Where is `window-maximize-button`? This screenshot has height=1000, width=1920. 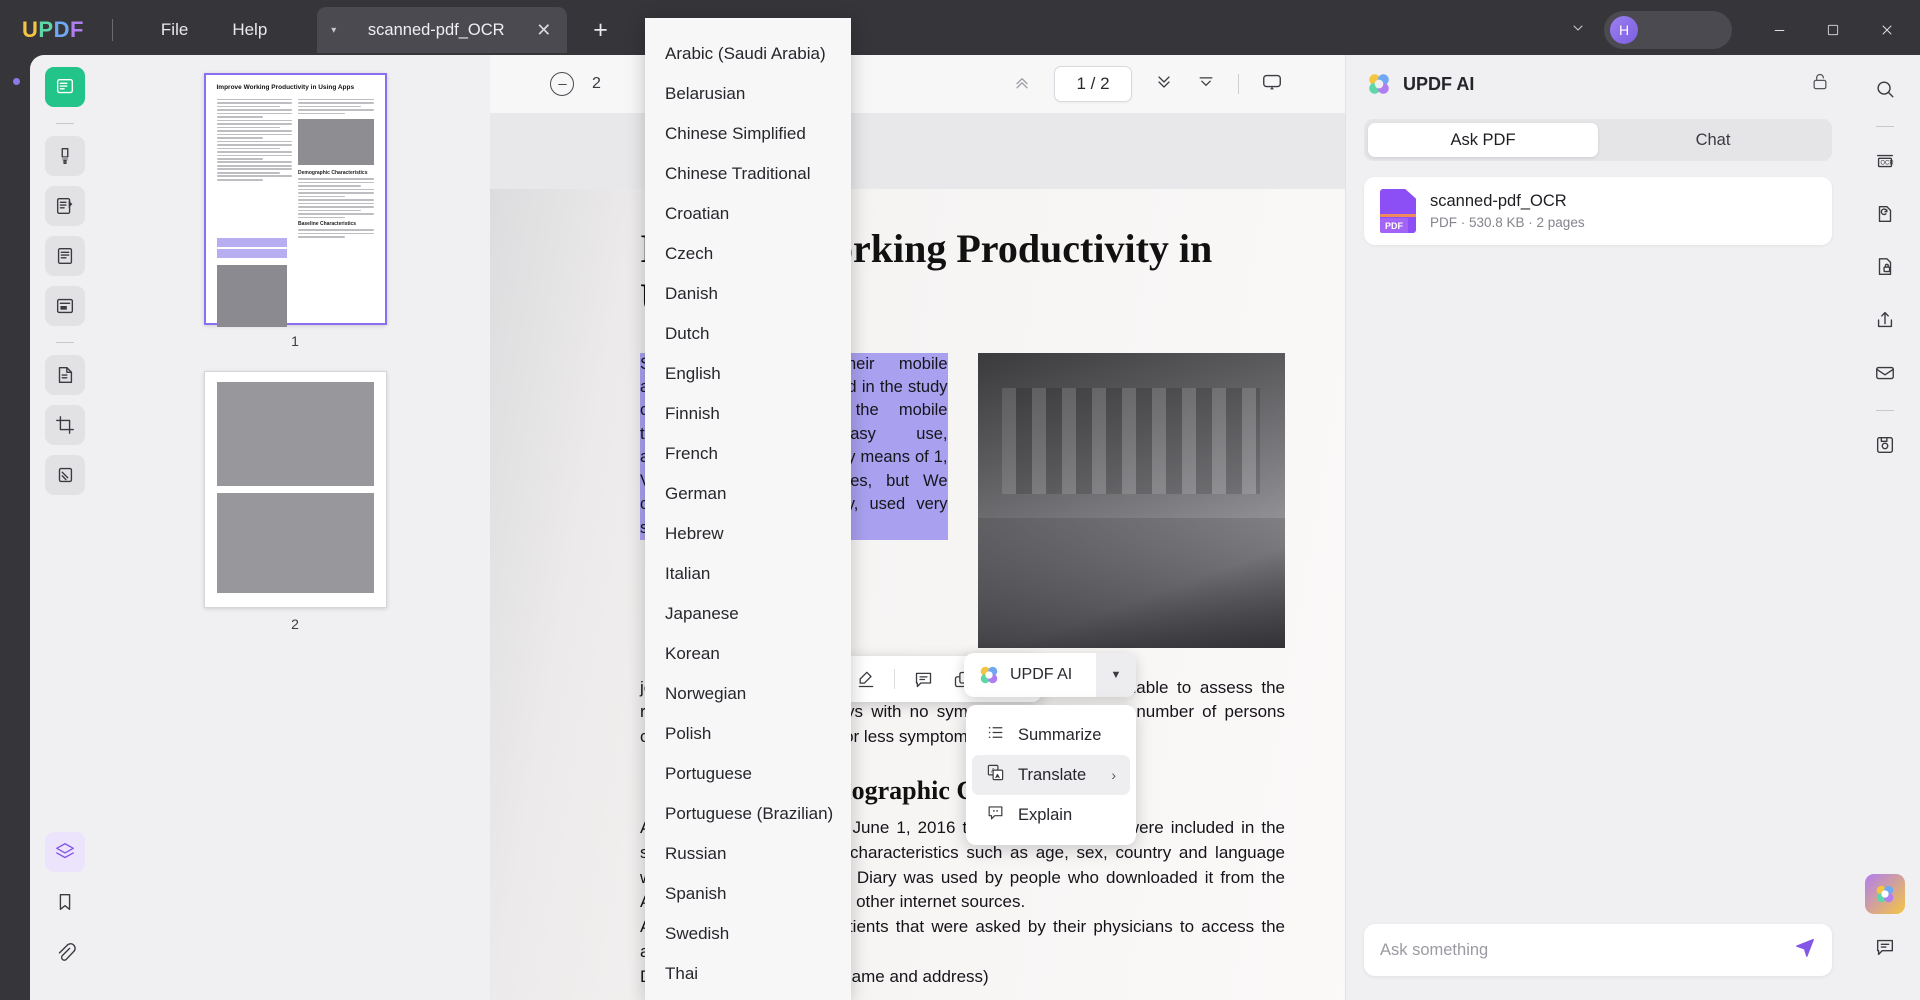 window-maximize-button is located at coordinates (1833, 30).